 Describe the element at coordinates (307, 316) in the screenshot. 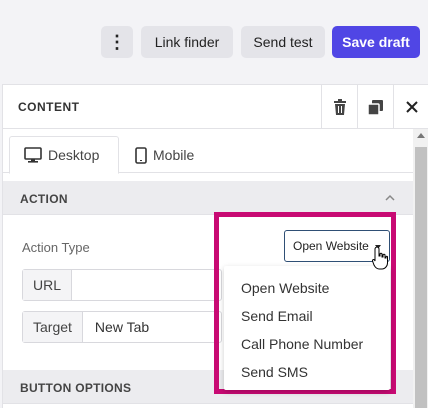

I see `menu-item-send-email: Send Email` at that location.